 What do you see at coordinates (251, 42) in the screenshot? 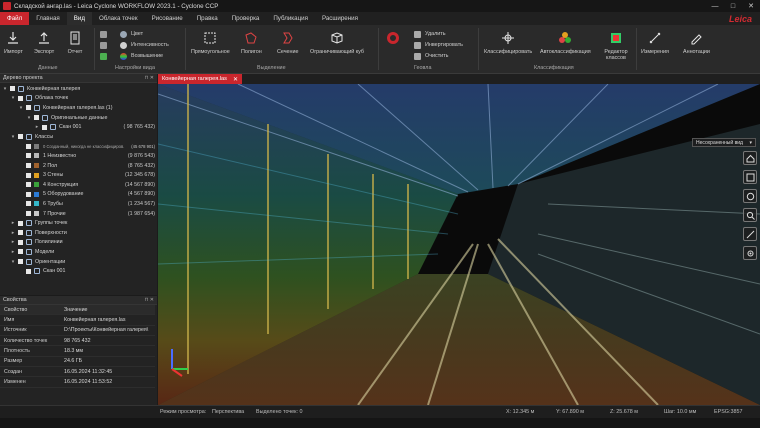
I see `polygon-select-button: Полигон` at bounding box center [251, 42].